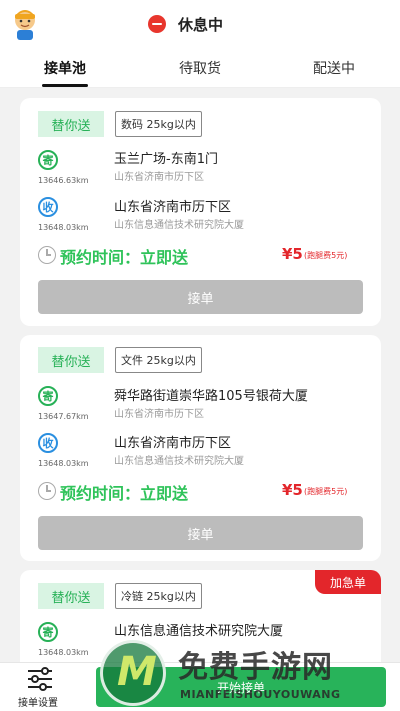 Image resolution: width=400 pixels, height=711 pixels. What do you see at coordinates (157, 24) in the screenshot?
I see `status-icon` at bounding box center [157, 24].